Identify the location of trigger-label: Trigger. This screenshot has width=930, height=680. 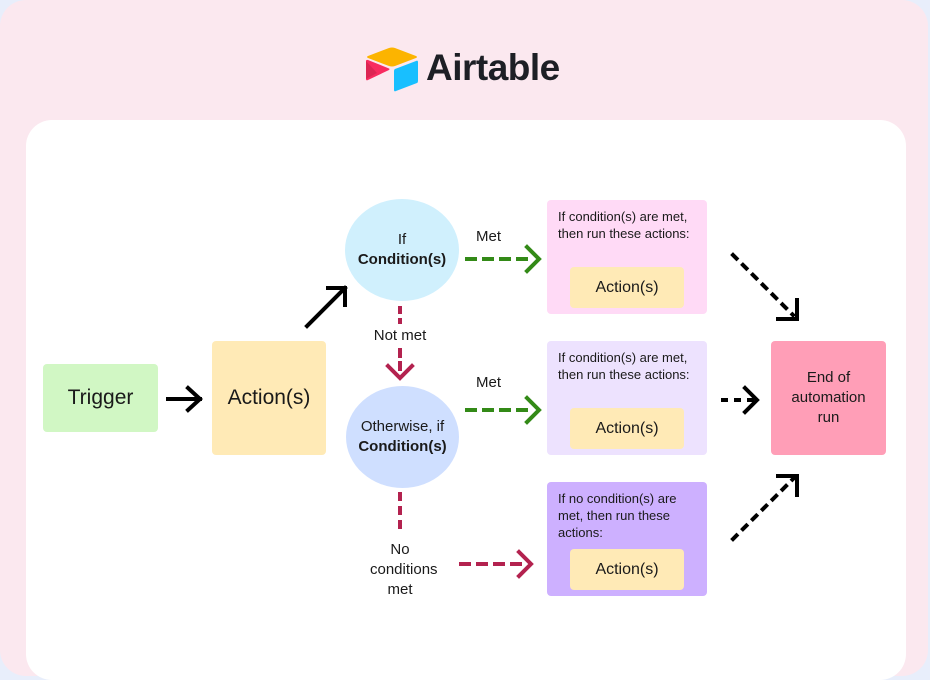
(100, 397).